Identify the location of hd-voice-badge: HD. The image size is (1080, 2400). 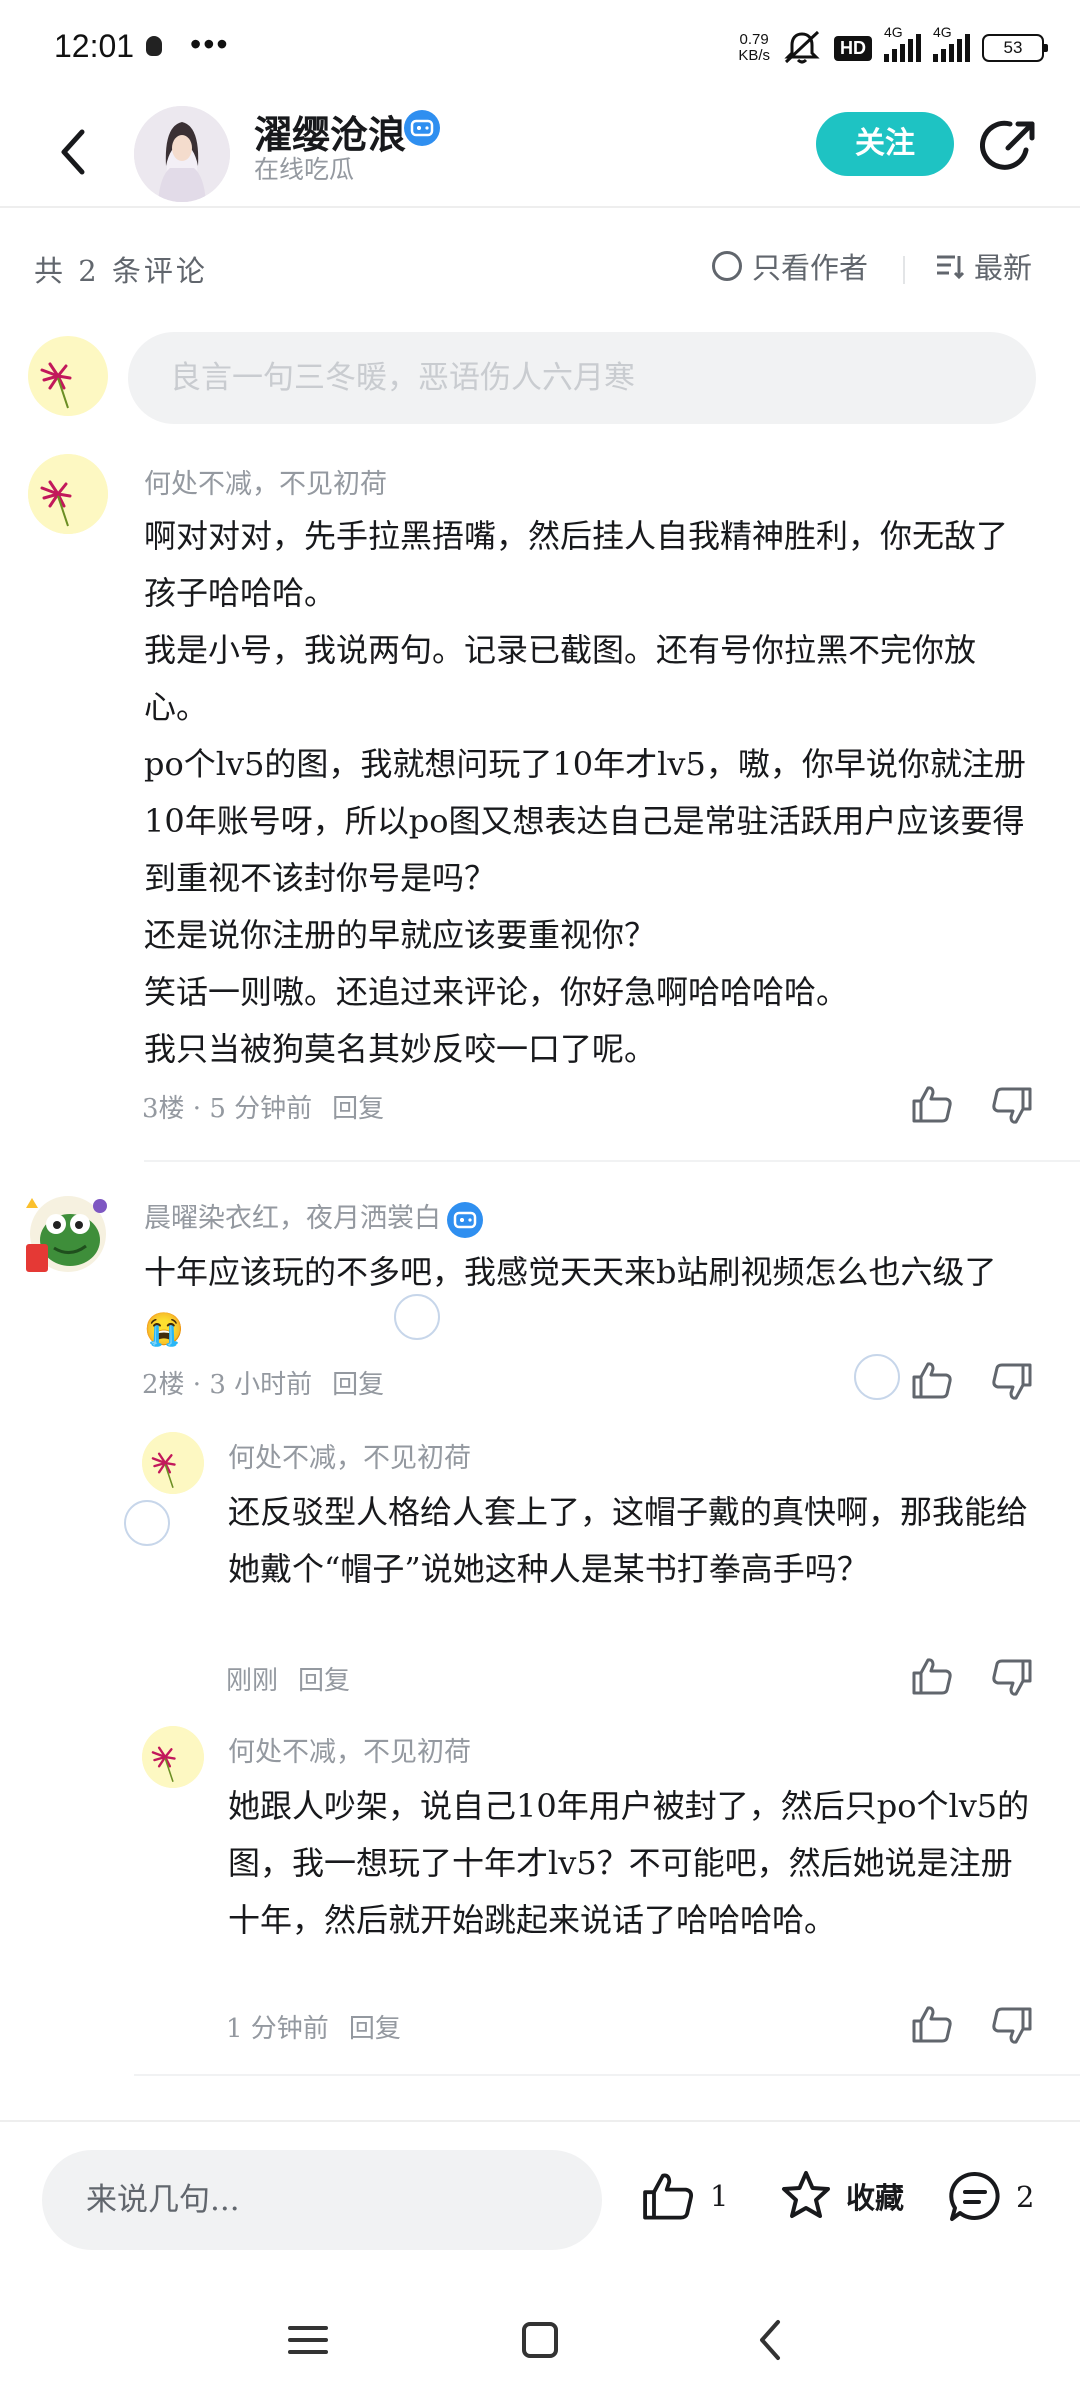
(853, 48).